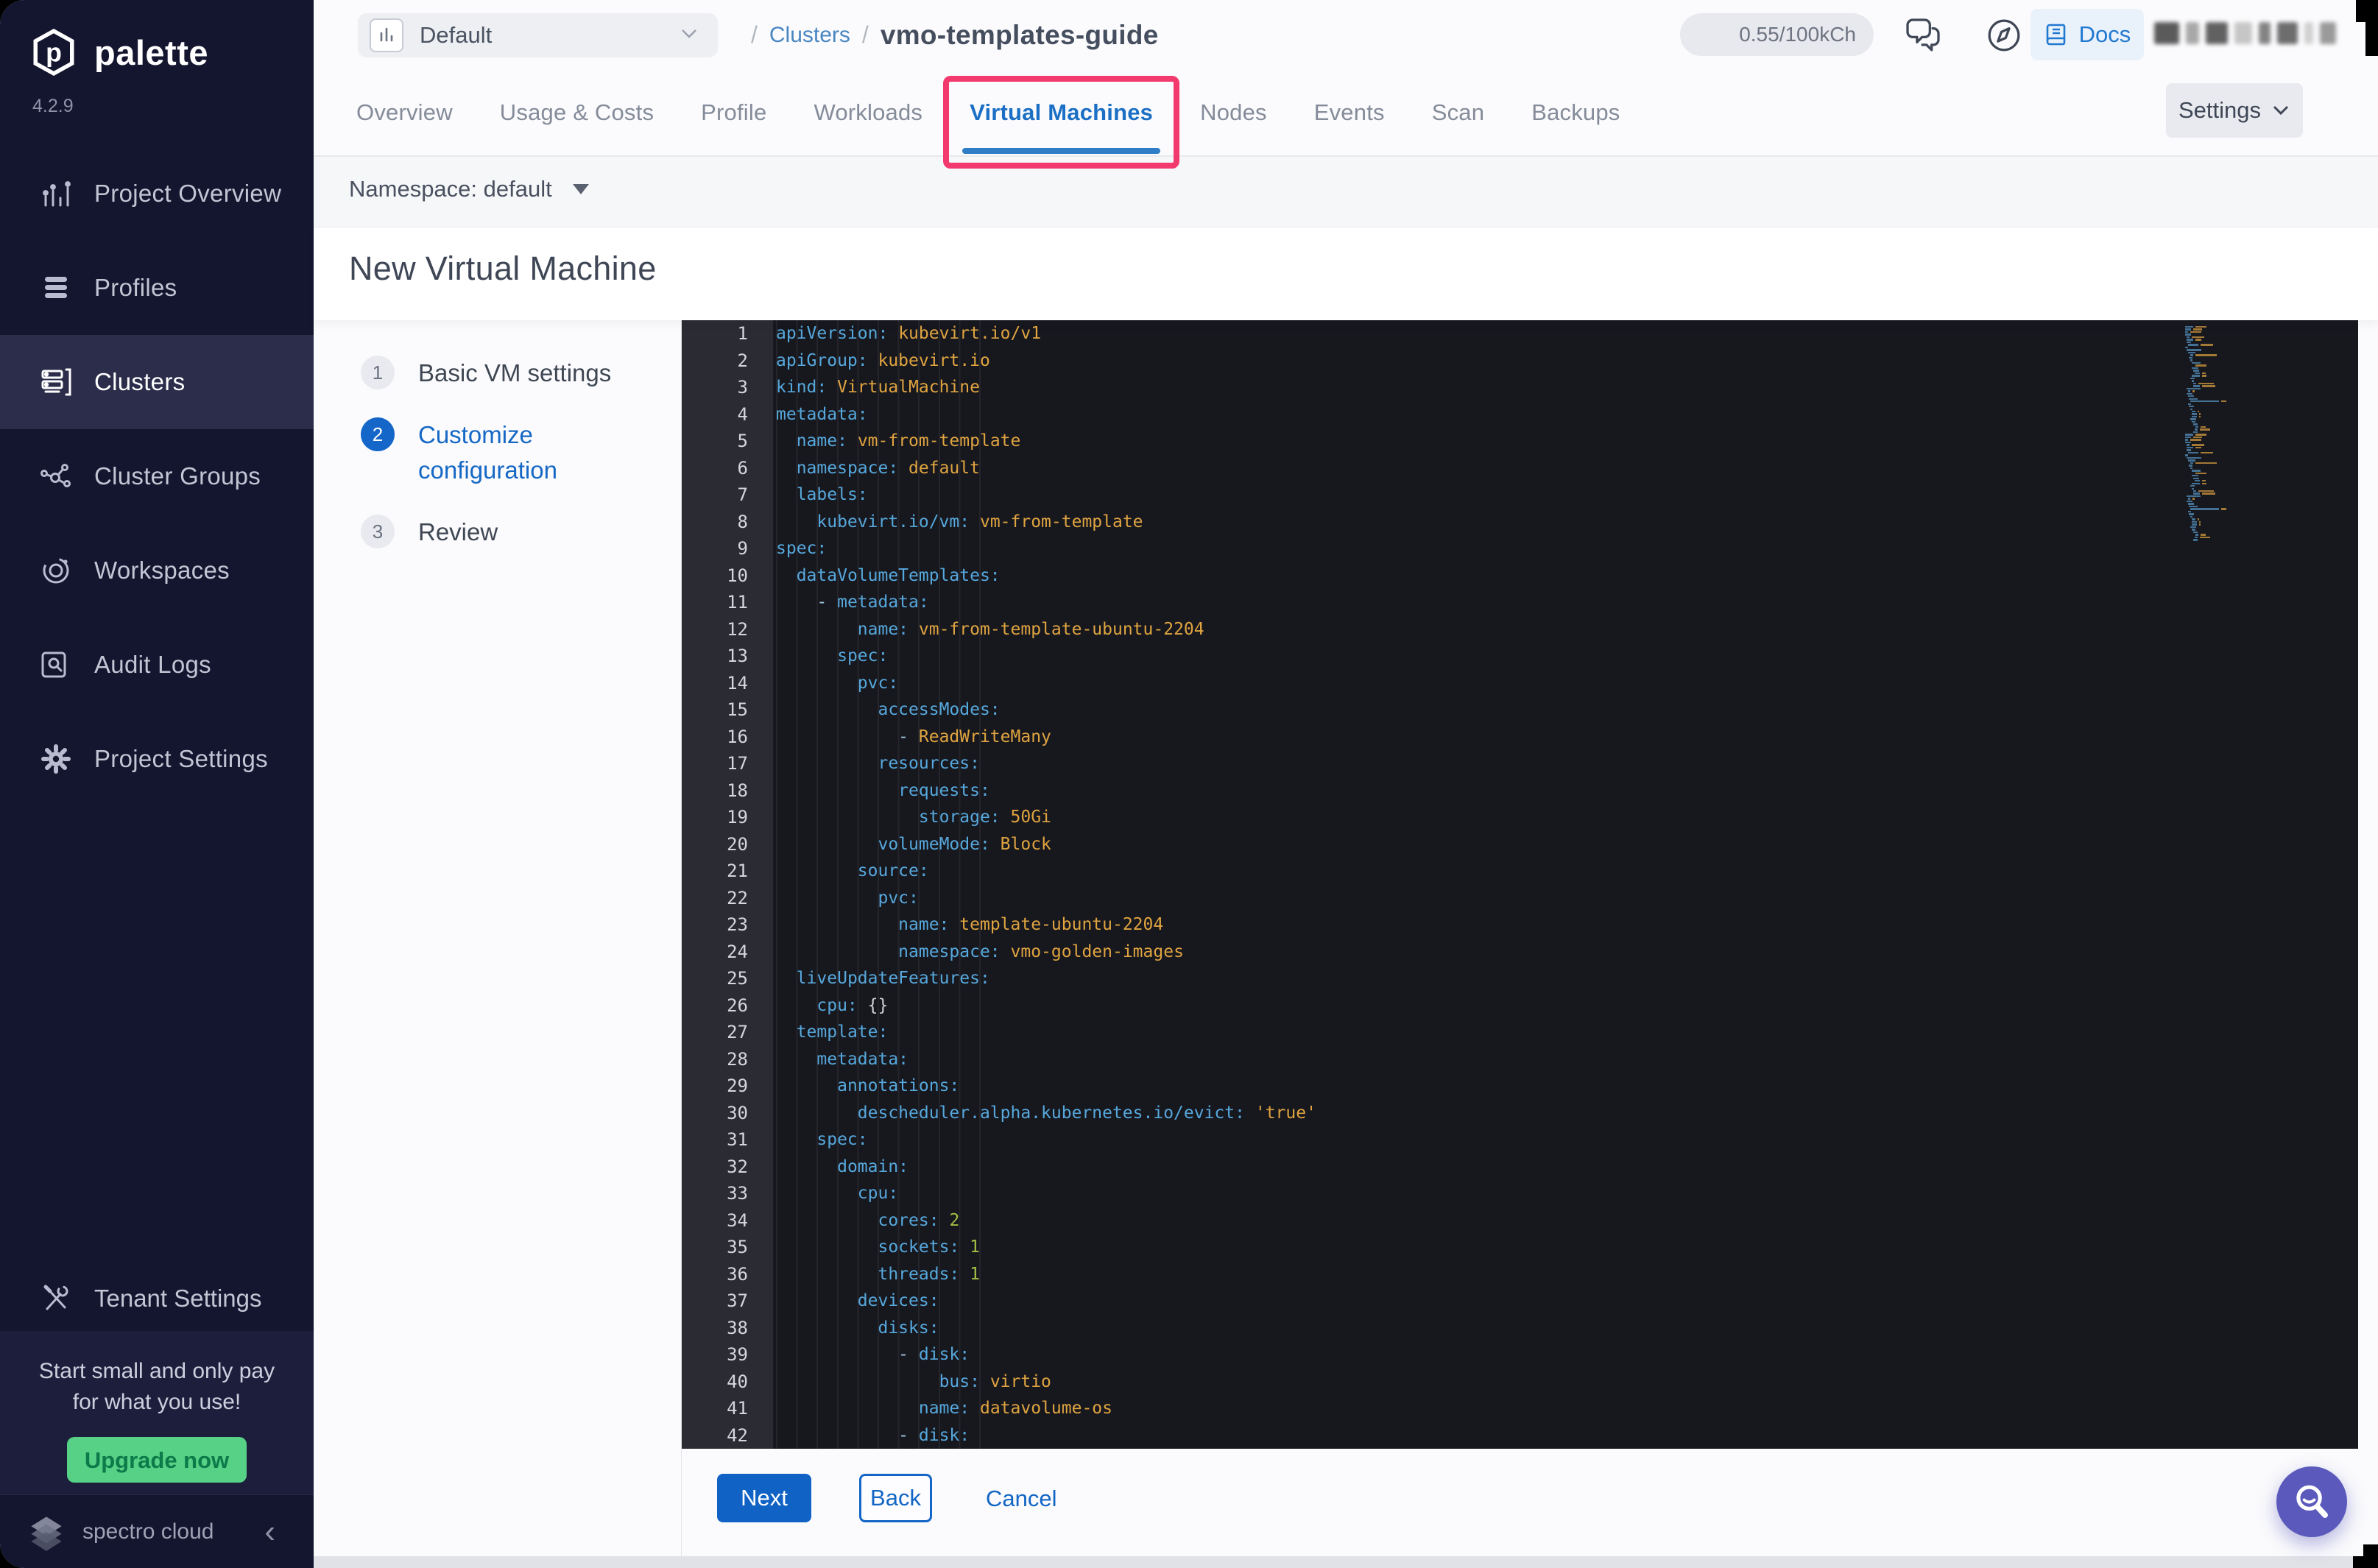 The height and width of the screenshot is (1568, 2378). Describe the element at coordinates (727, 1327) in the screenshot. I see `line-number: 38` at that location.